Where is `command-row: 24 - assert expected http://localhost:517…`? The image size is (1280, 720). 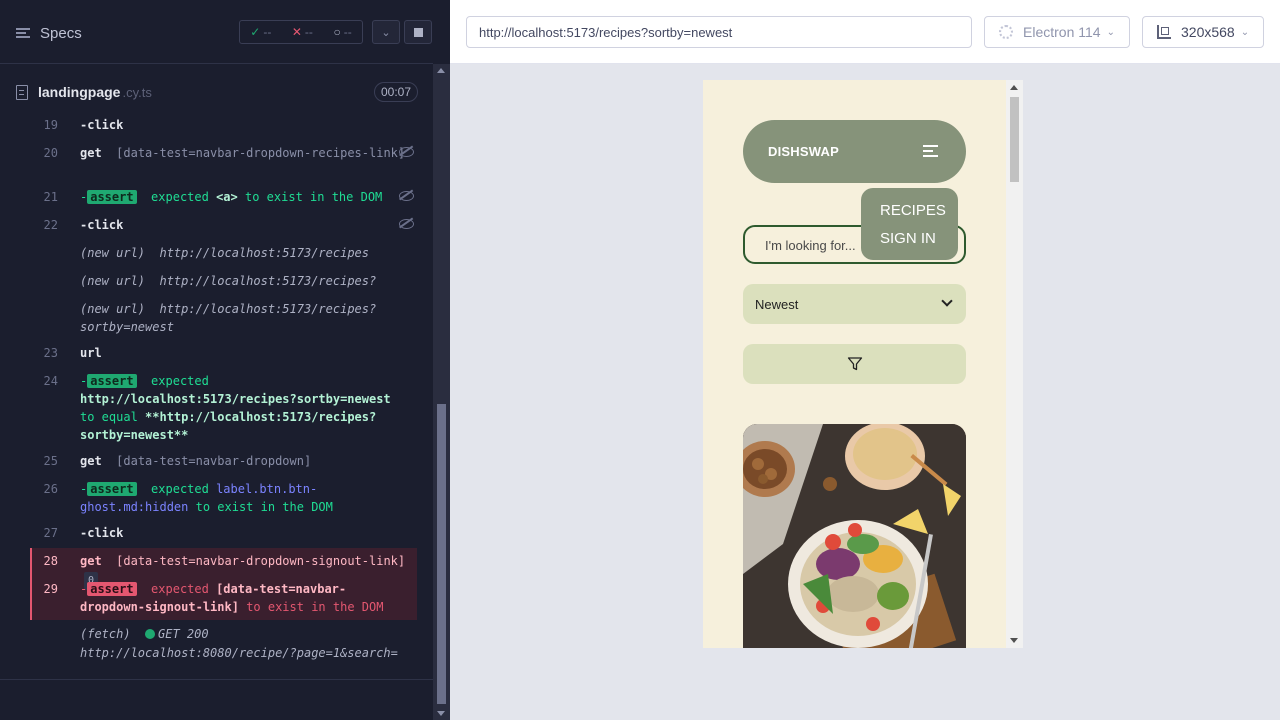 command-row: 24 - assert expected http://localhost:517… is located at coordinates (223, 408).